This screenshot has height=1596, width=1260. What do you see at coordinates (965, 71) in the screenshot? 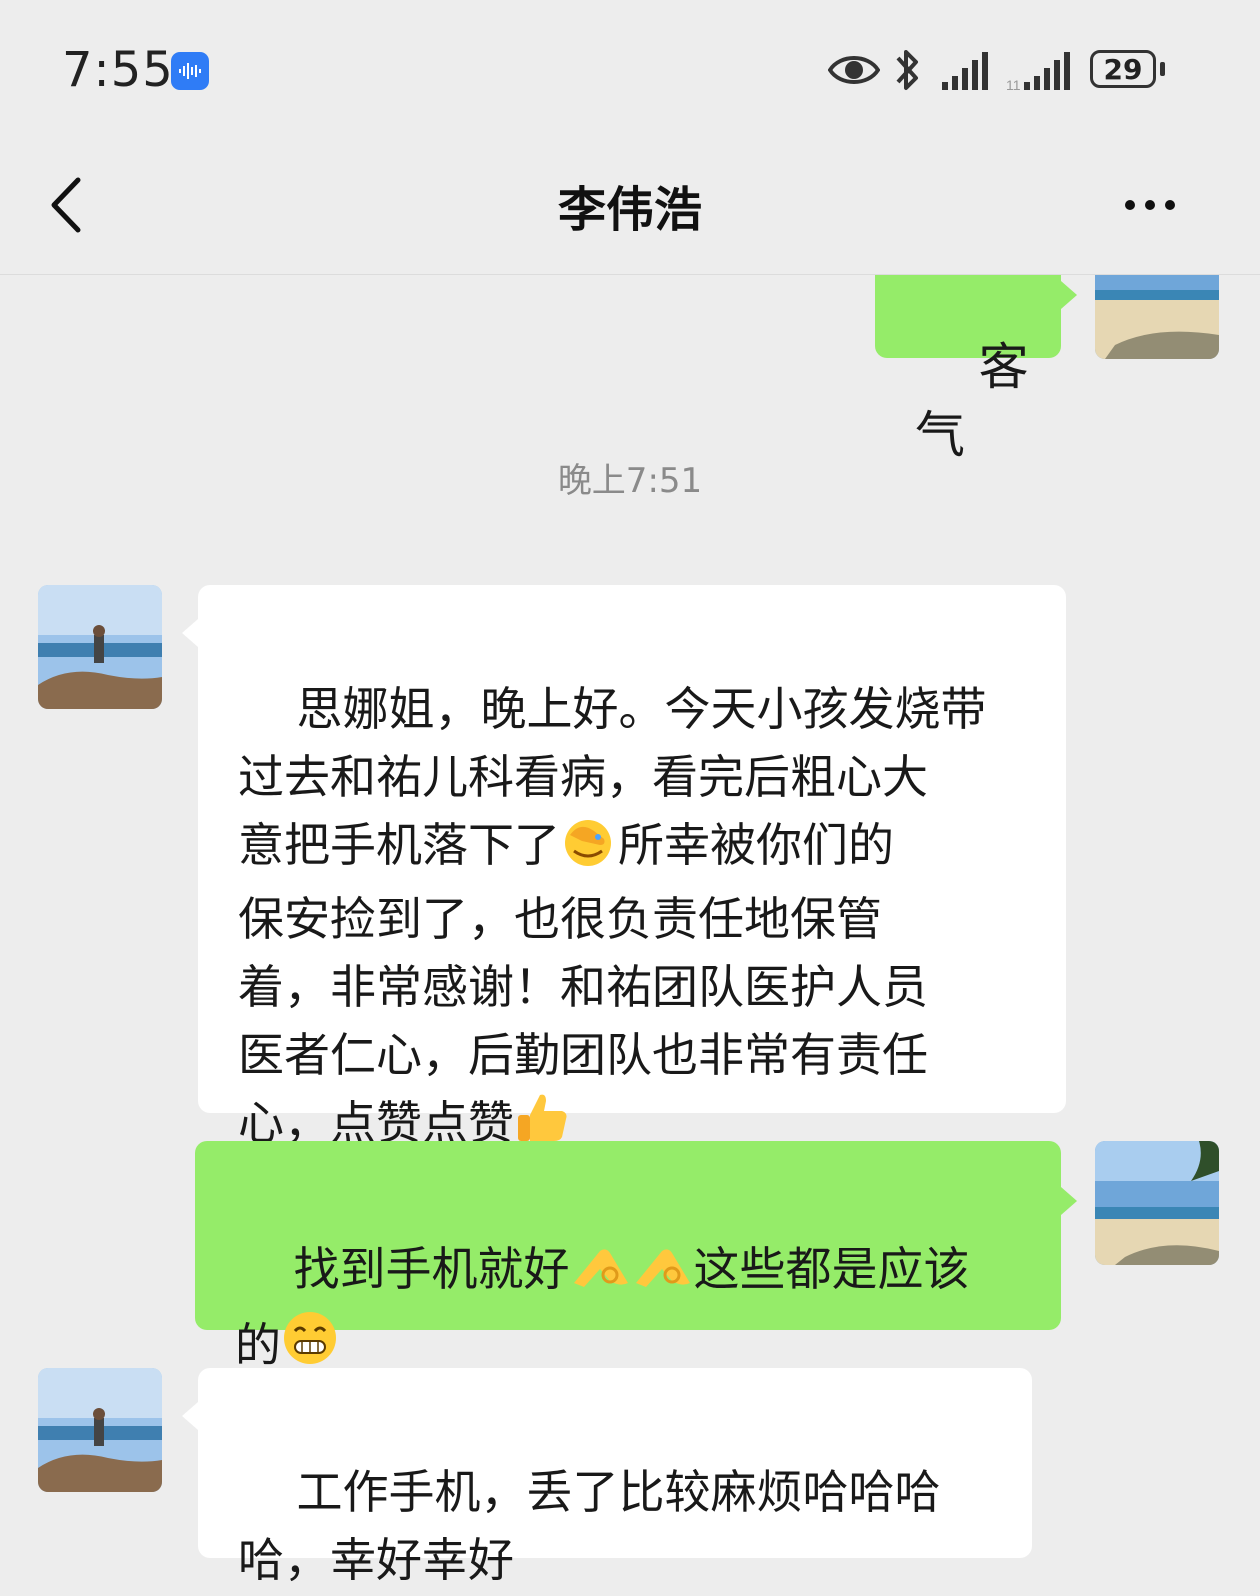
I see `signal-icon` at bounding box center [965, 71].